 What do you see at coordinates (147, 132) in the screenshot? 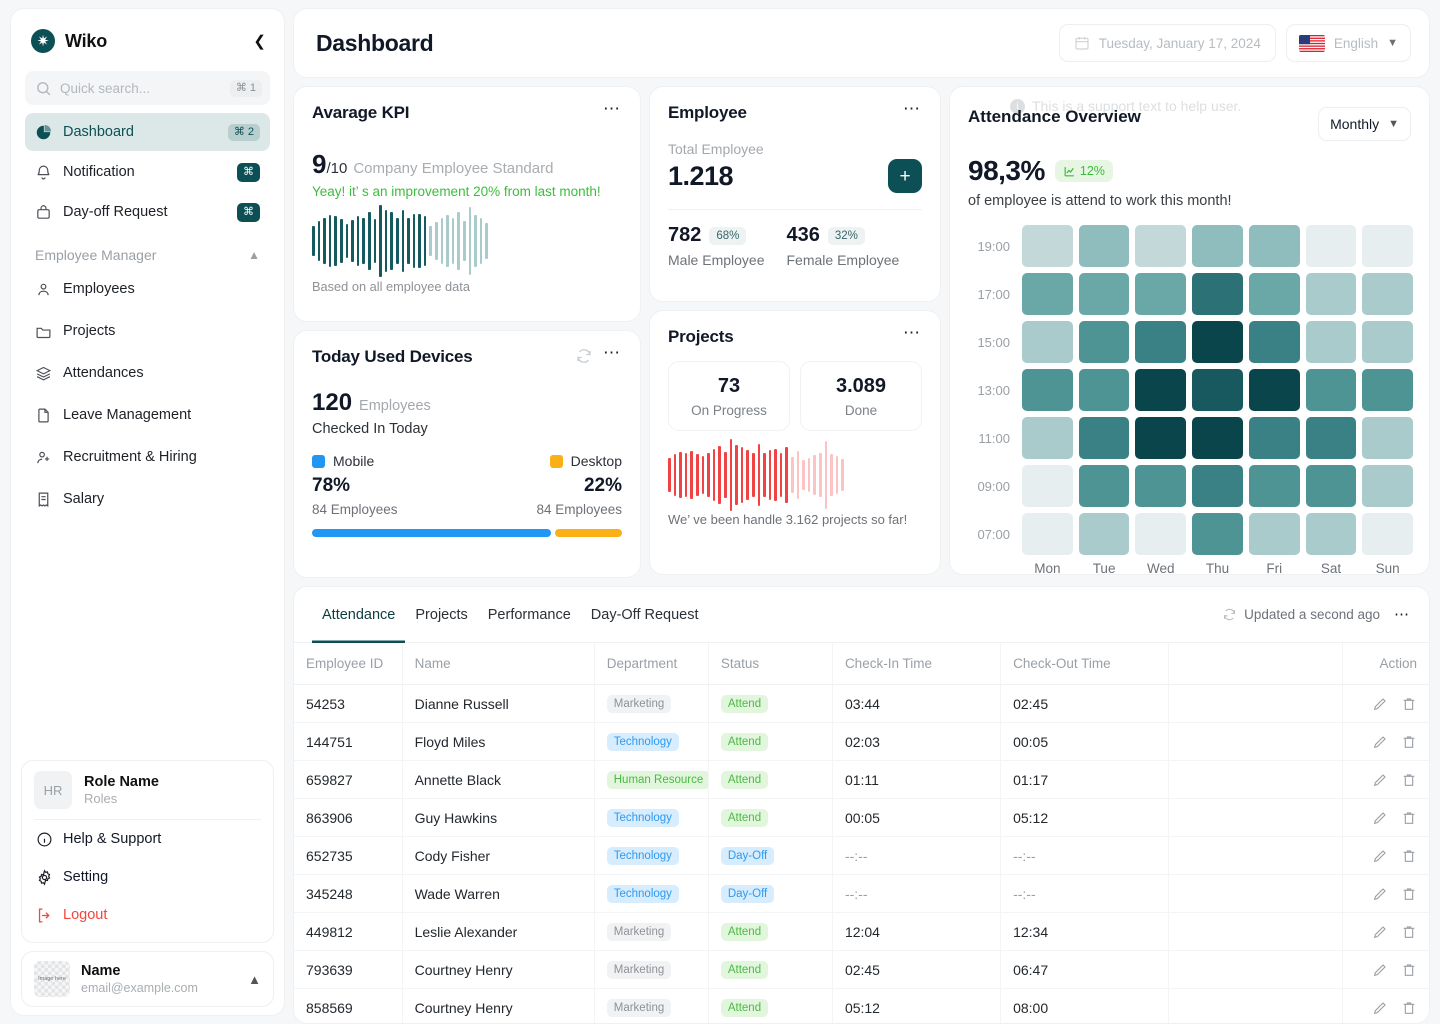
I see `sidebar-item-dashboard: Dashboard ⌘ 2` at bounding box center [147, 132].